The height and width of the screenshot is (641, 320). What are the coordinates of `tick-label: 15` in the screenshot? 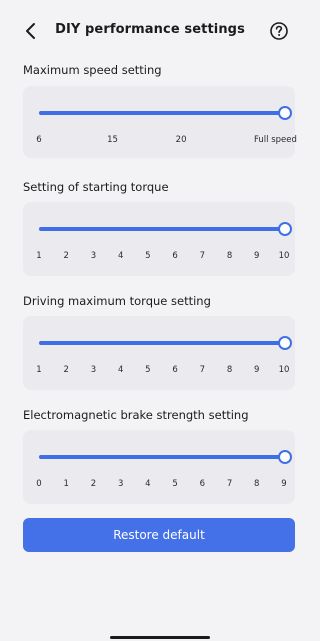 It's located at (112, 140).